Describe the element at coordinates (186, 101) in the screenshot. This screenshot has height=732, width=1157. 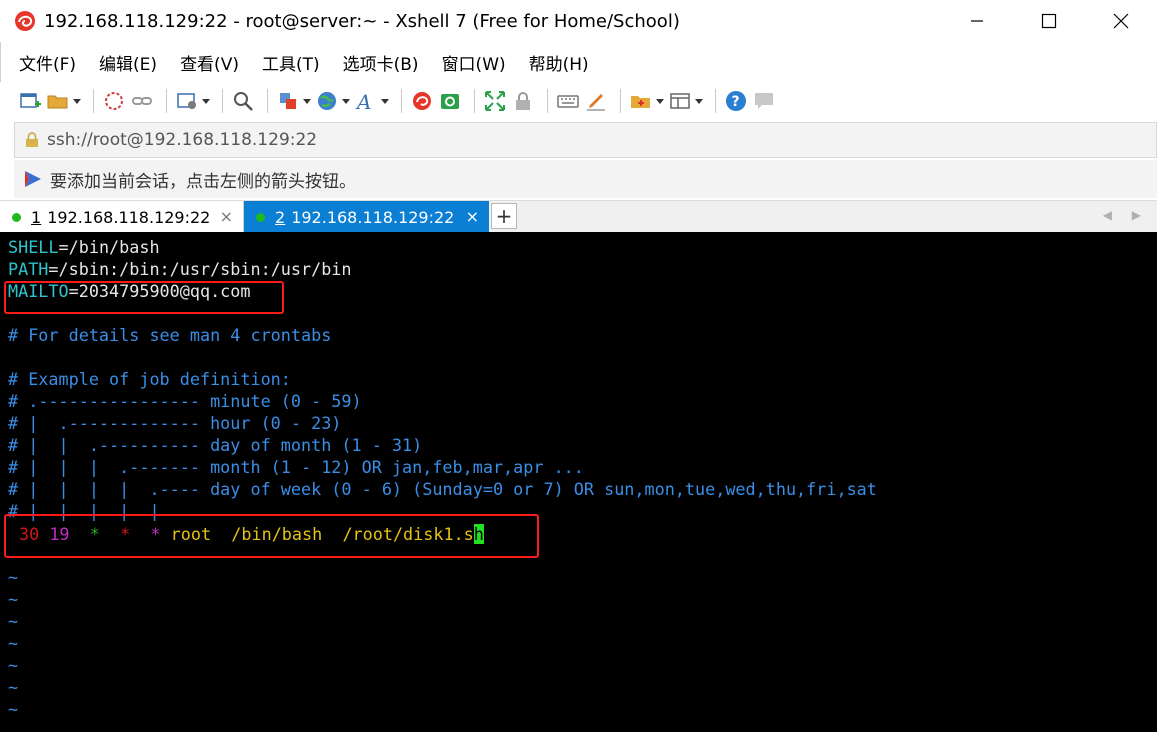
I see `settings-window-icon` at that location.